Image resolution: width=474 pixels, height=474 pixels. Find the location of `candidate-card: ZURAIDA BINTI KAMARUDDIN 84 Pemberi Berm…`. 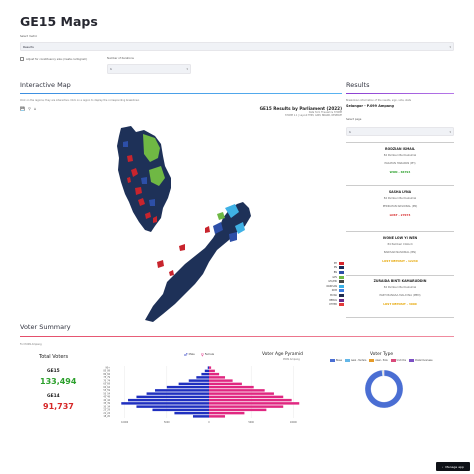

candidate-card: ZURAIDA BINTI KAMARUDDIN 84 Pemberi Berm… is located at coordinates (400, 297).